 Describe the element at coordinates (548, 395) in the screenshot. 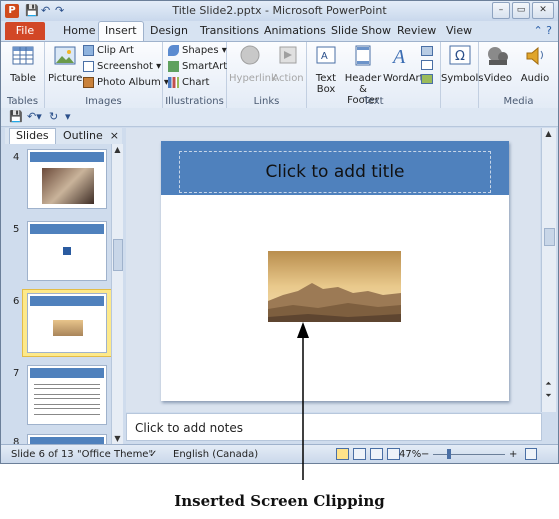

I see `next-slide-icon: ⏷` at that location.